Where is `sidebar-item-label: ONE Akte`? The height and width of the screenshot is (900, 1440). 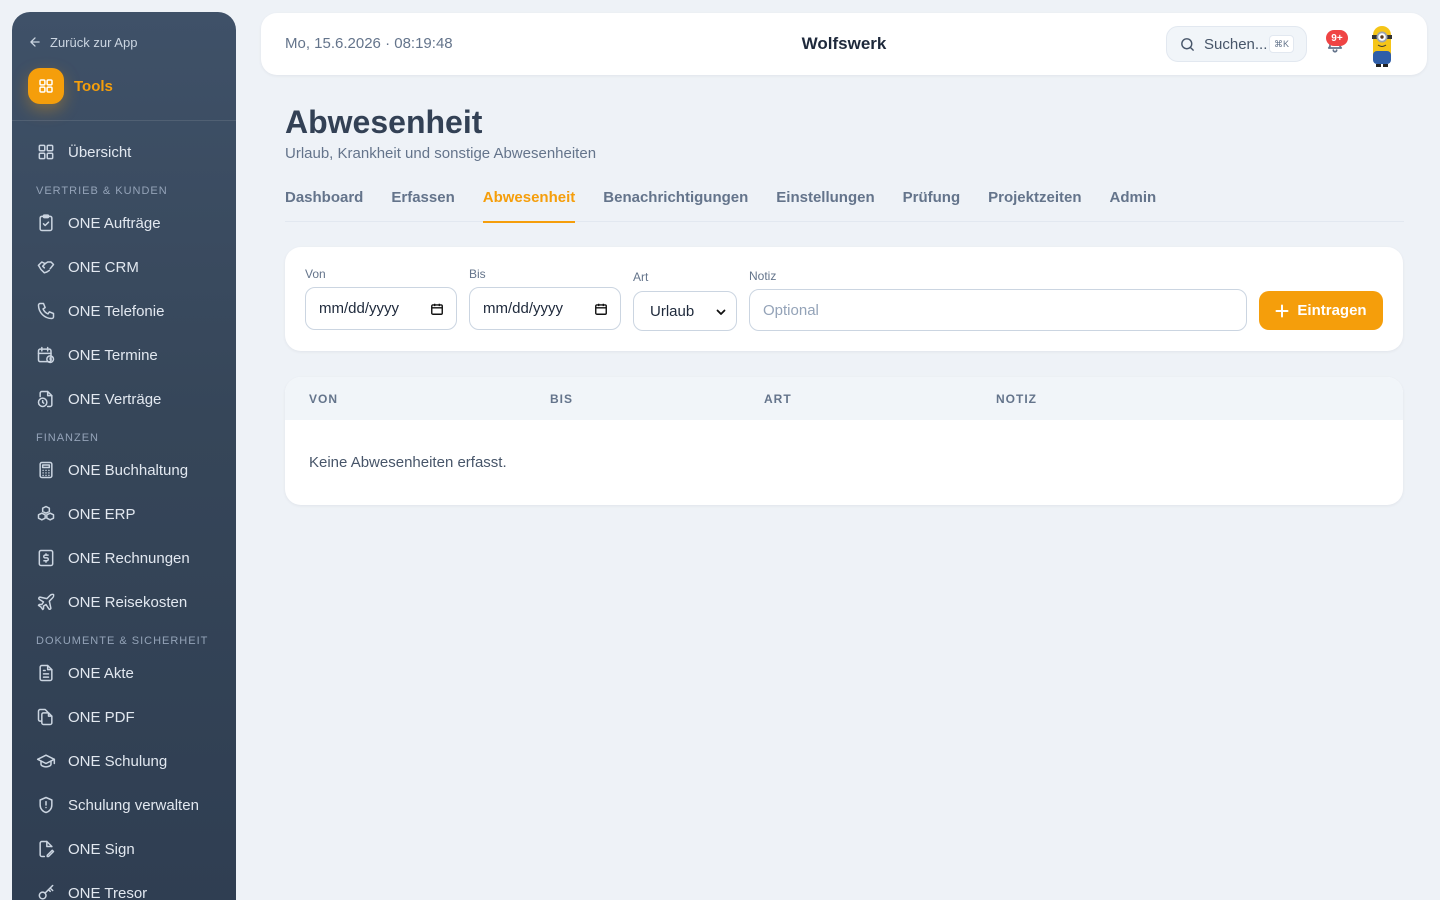 sidebar-item-label: ONE Akte is located at coordinates (101, 673).